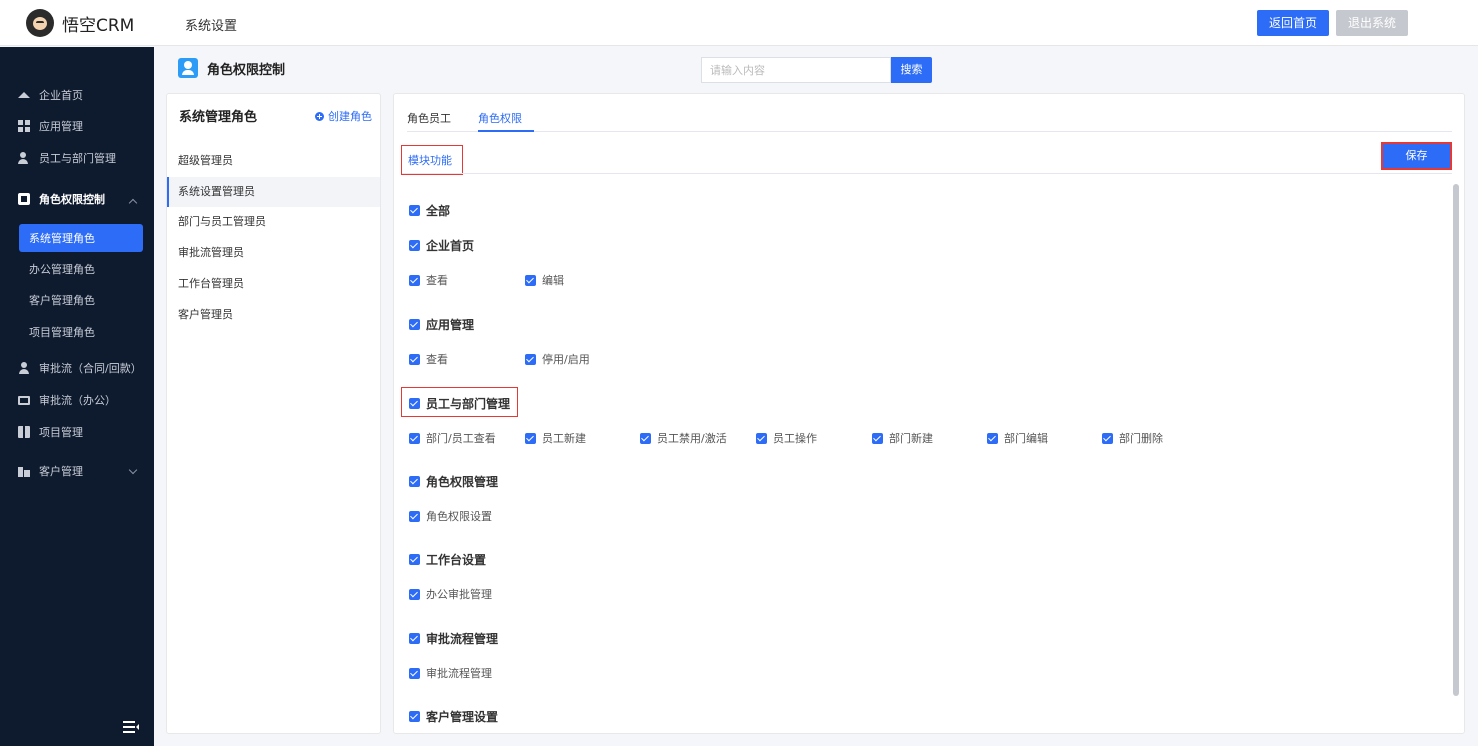 The width and height of the screenshot is (1478, 746). I want to click on create-role-button: 创建角色, so click(343, 116).